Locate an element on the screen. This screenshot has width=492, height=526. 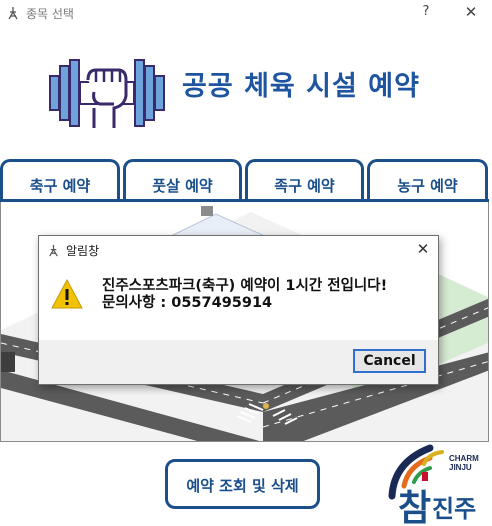
logo-brand-line2: JINJU is located at coordinates (460, 467).